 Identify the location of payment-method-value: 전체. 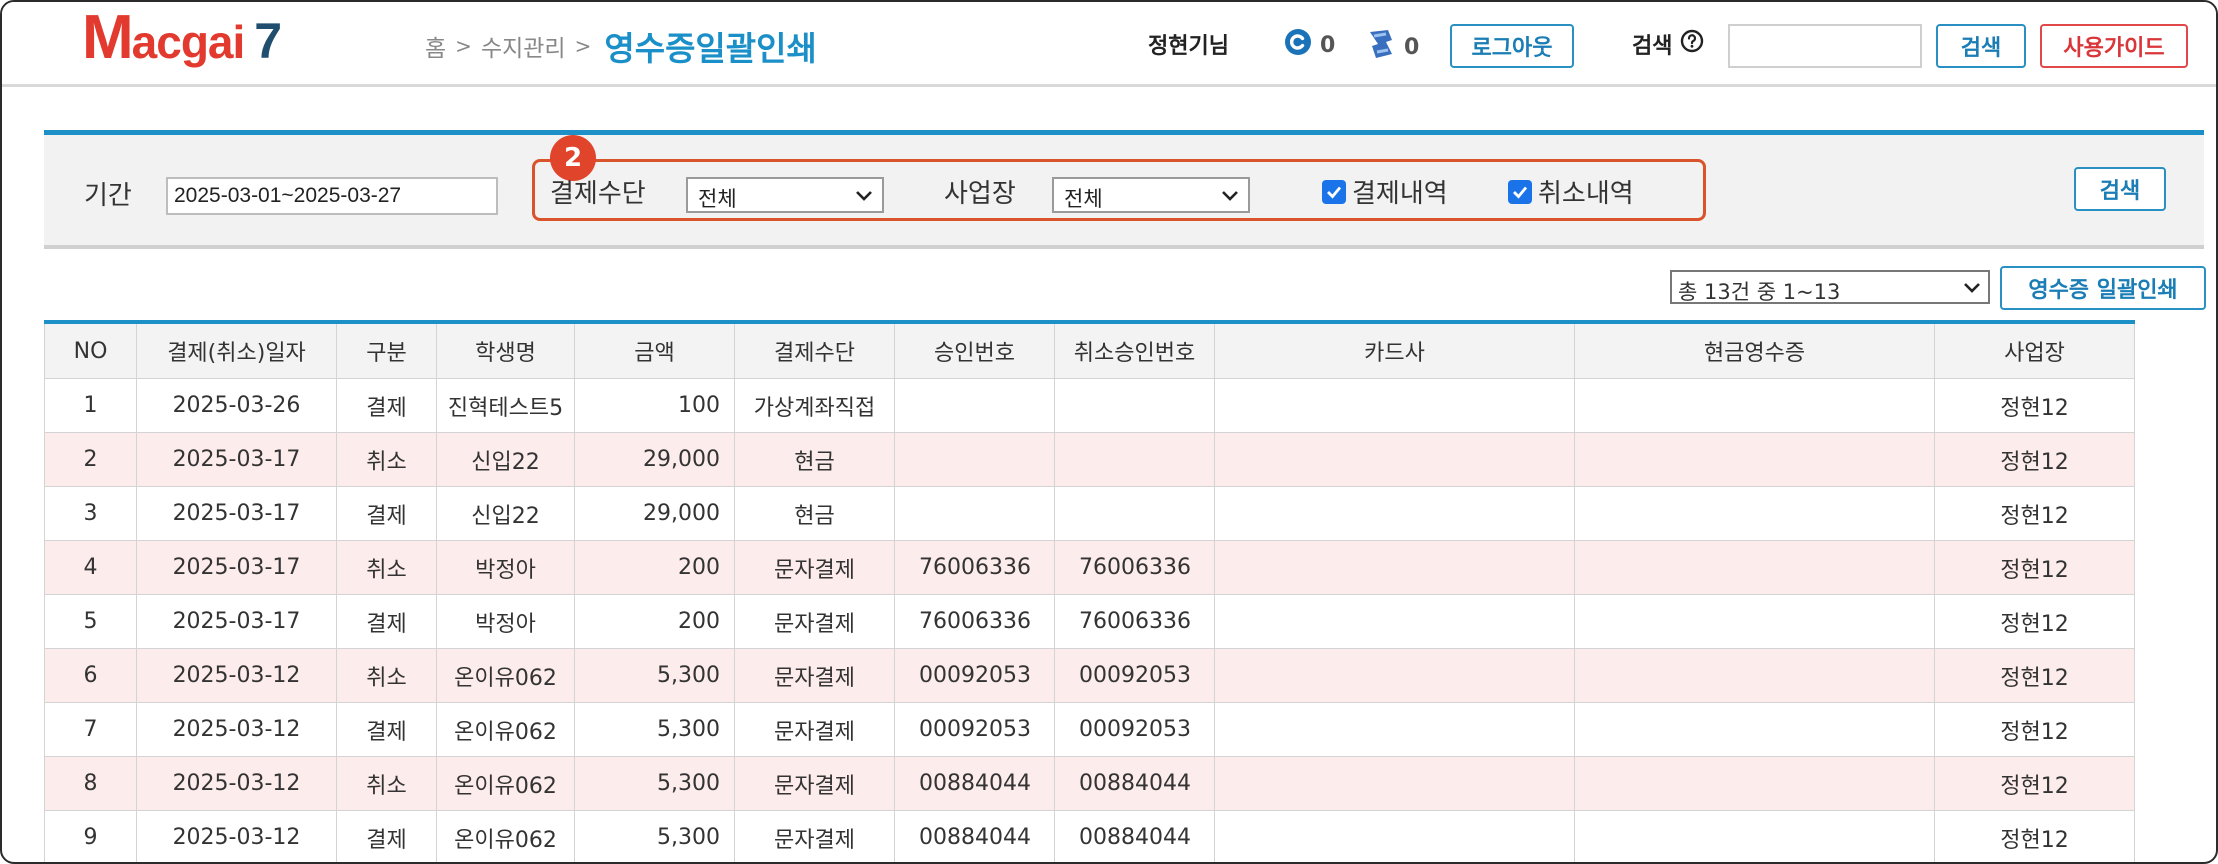
(717, 199).